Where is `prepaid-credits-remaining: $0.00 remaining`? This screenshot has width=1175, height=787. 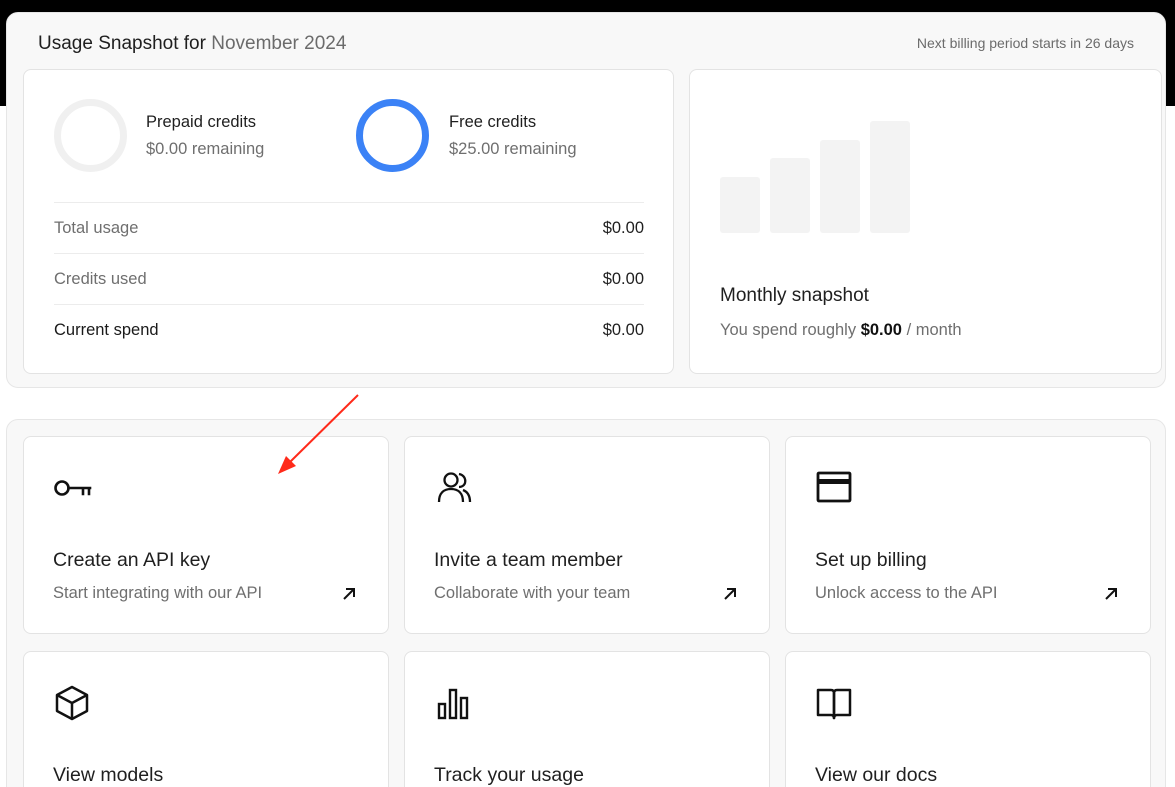
prepaid-credits-remaining: $0.00 remaining is located at coordinates (205, 149).